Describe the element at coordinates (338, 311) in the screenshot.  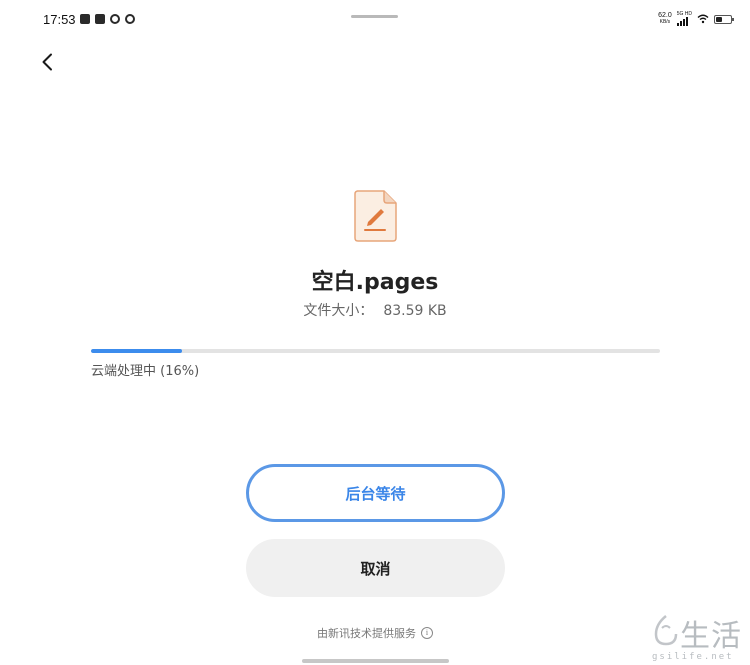
I see `file-size-label: 文件大小：` at that location.